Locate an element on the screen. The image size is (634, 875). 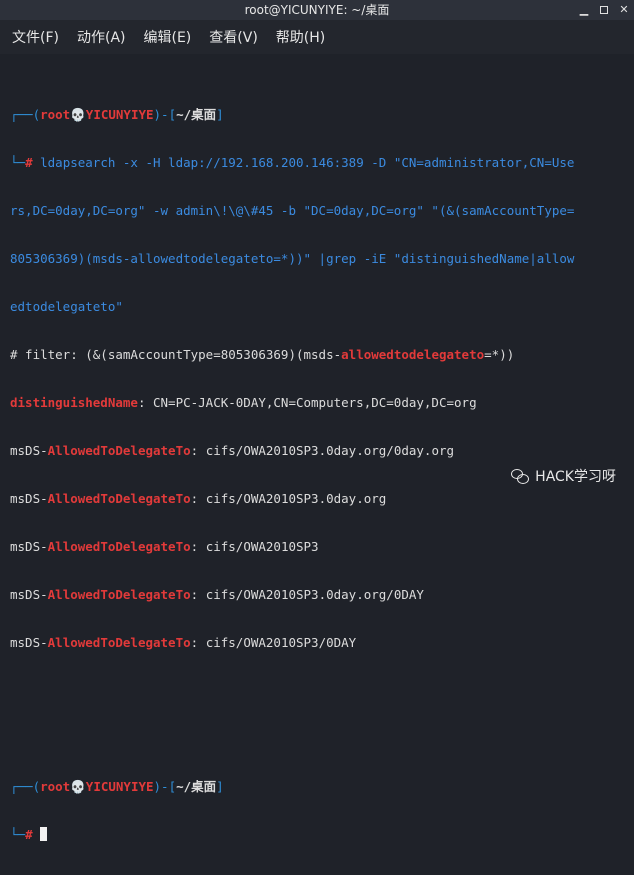
window-controls: ▁ ✕ is located at coordinates (604, 10).